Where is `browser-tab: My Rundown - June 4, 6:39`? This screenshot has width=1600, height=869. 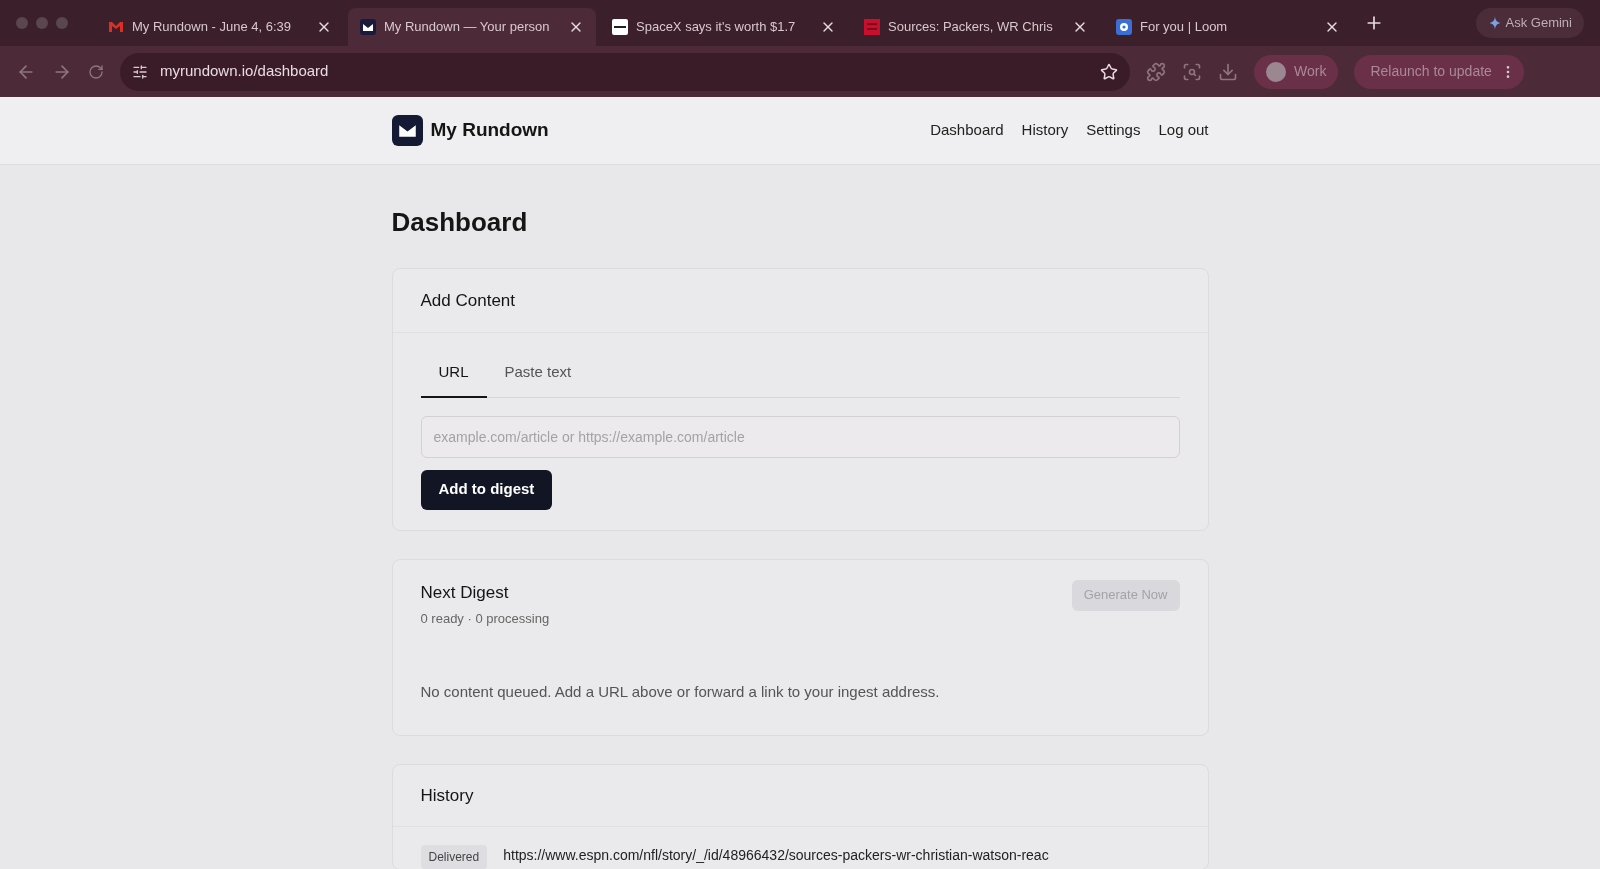 browser-tab: My Rundown - June 4, 6:39 is located at coordinates (220, 27).